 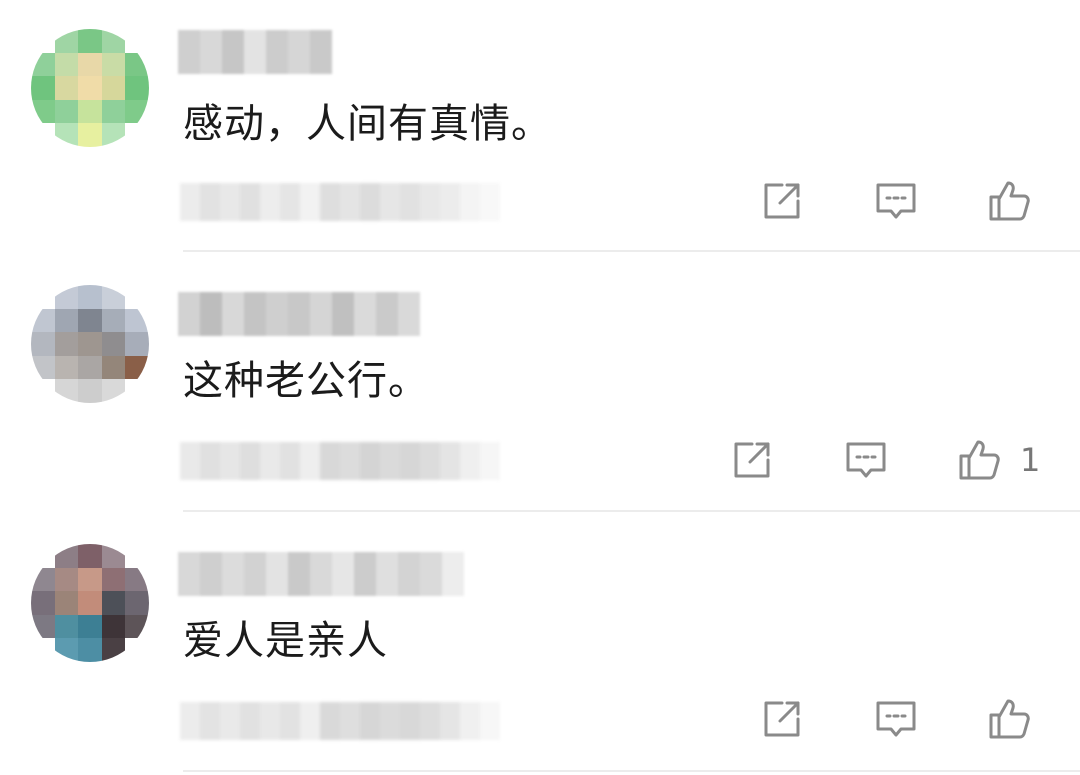 I want to click on divider, so click(x=631, y=771).